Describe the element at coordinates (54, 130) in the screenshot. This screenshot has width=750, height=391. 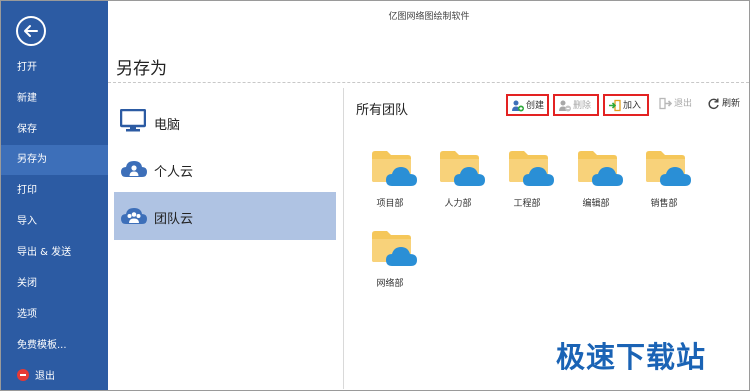
I see `sidebar-item-save: 保存` at that location.